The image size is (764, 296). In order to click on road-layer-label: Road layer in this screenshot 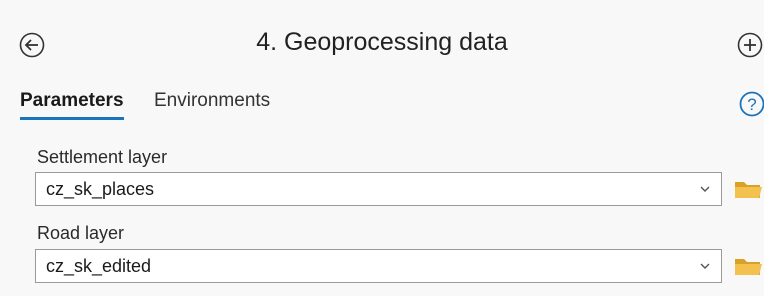, I will do `click(81, 233)`.